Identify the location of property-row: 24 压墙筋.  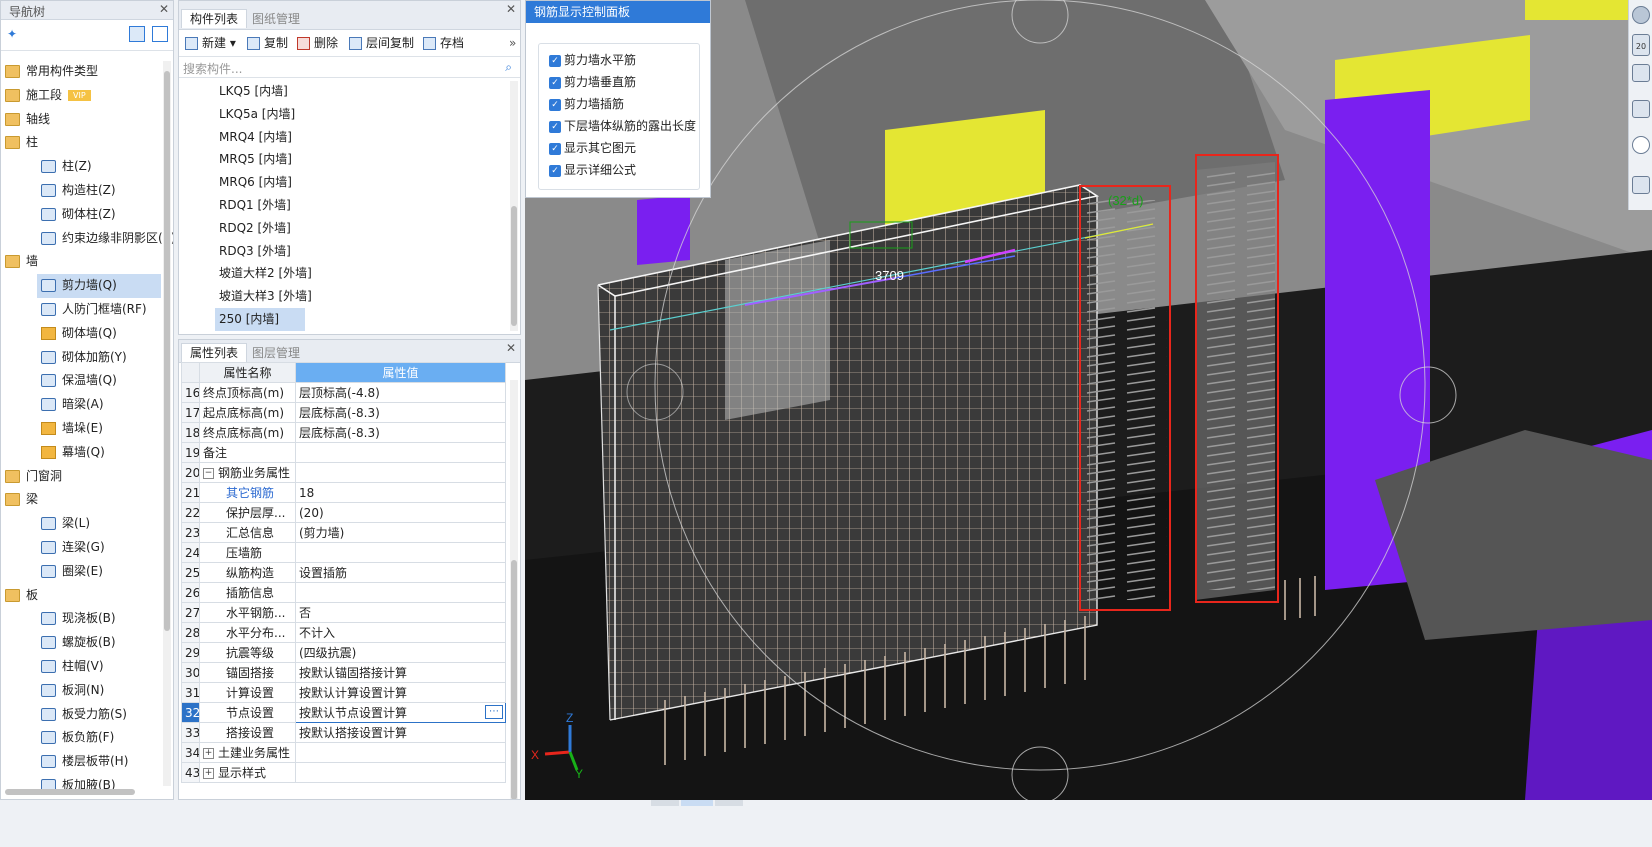
(343, 552).